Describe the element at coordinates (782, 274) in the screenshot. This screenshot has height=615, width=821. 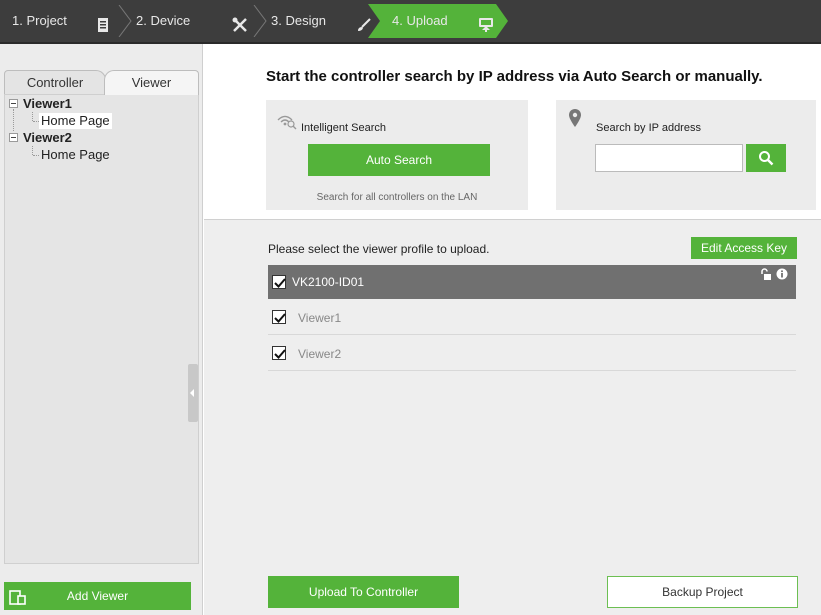
I see `info-icon` at that location.